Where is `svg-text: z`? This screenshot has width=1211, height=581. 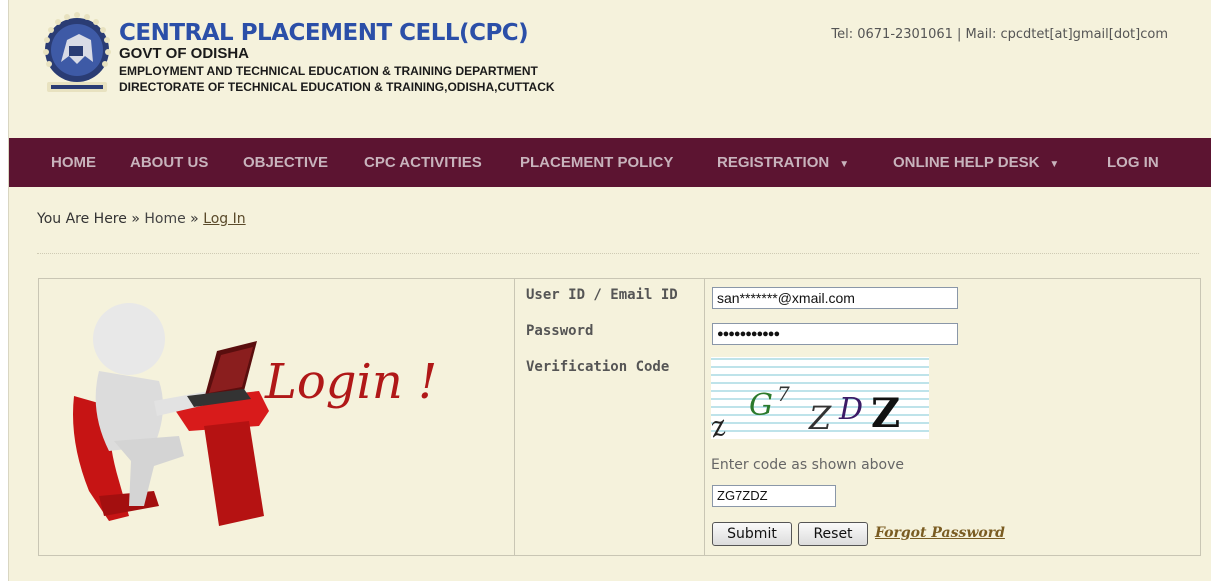
svg-text: z is located at coordinates (720, 423).